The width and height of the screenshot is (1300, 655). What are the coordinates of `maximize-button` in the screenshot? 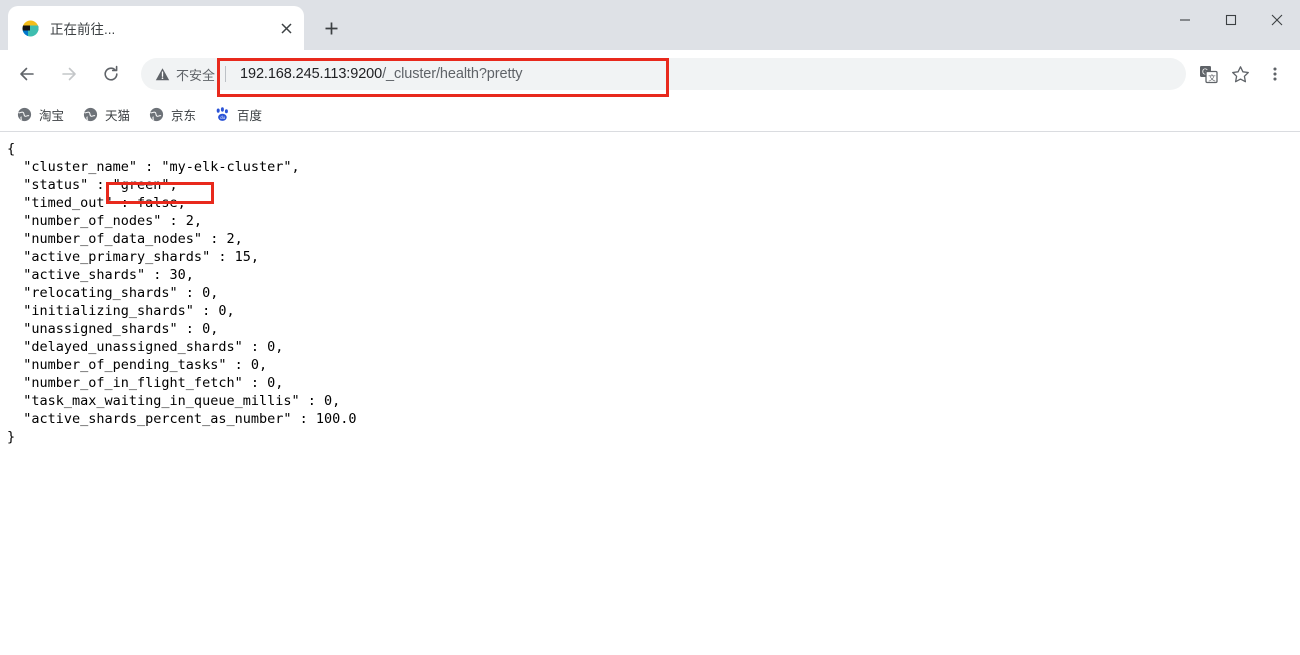 It's located at (1231, 20).